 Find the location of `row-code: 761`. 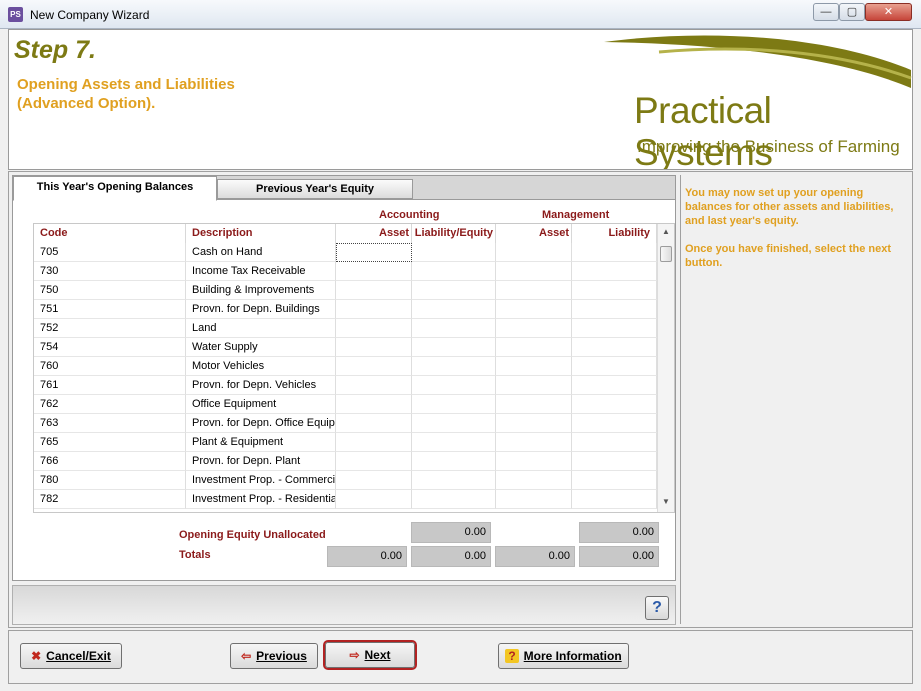

row-code: 761 is located at coordinates (110, 385).